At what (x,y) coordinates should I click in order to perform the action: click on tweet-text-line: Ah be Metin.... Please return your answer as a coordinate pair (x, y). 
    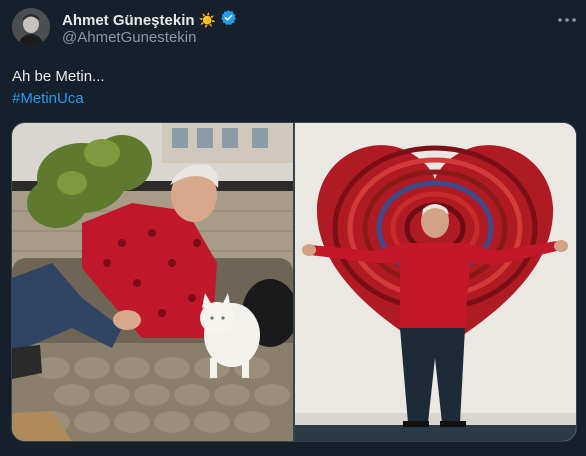
    Looking at the image, I should click on (58, 76).